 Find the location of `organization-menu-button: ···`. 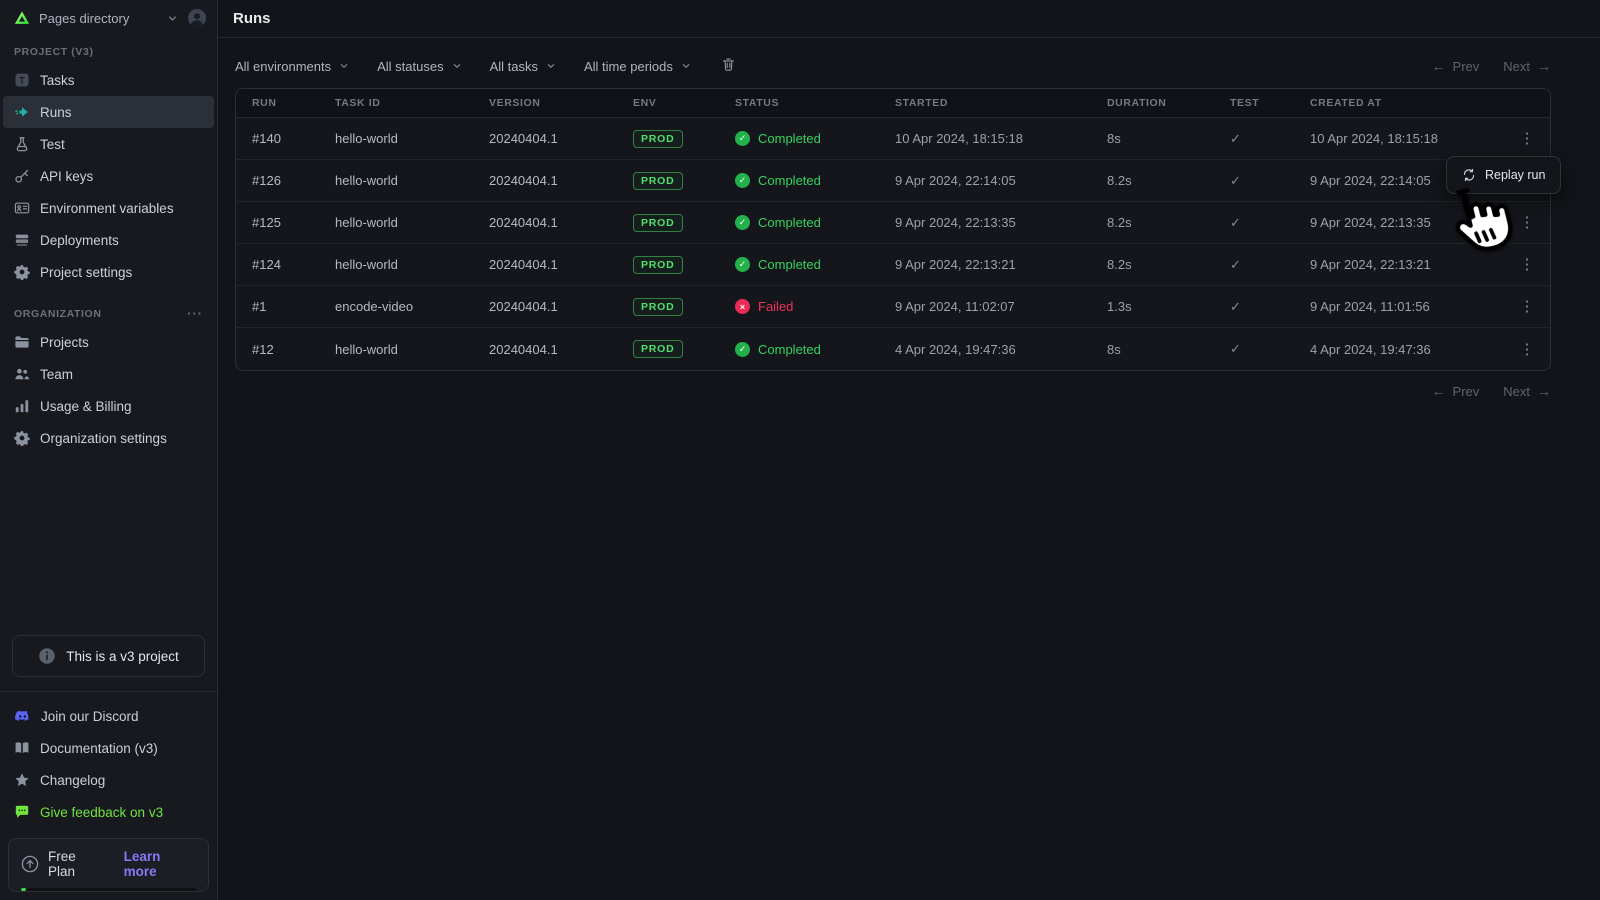

organization-menu-button: ··· is located at coordinates (195, 313).